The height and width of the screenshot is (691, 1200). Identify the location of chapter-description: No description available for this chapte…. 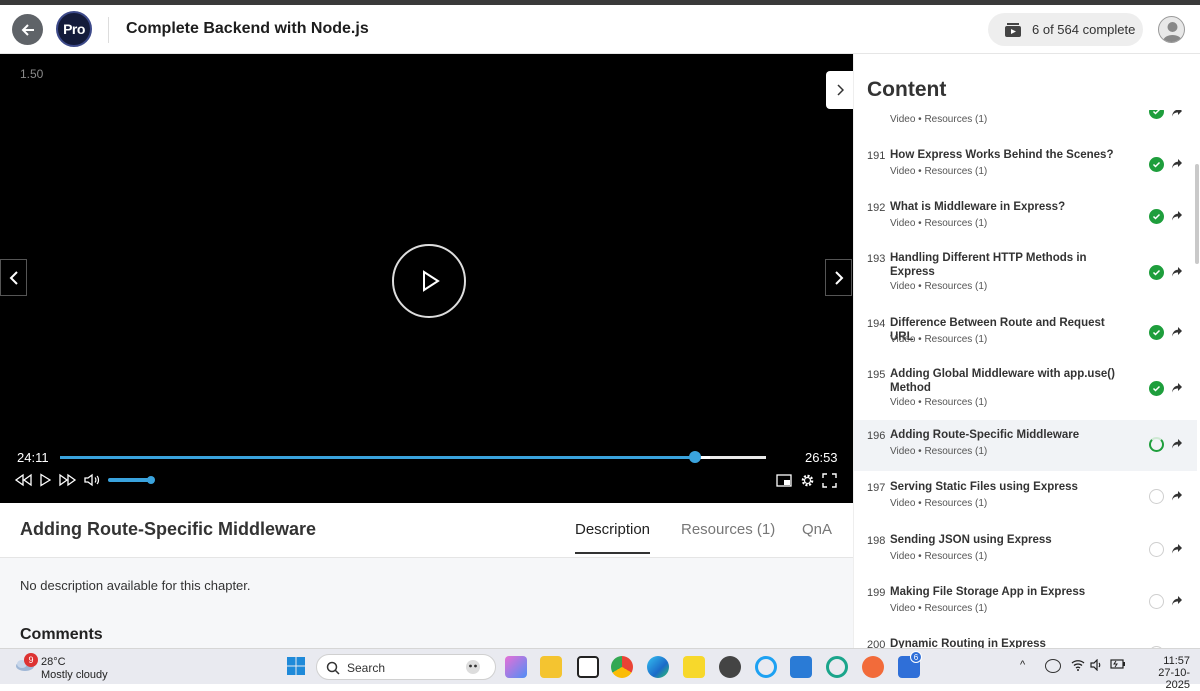
(135, 585).